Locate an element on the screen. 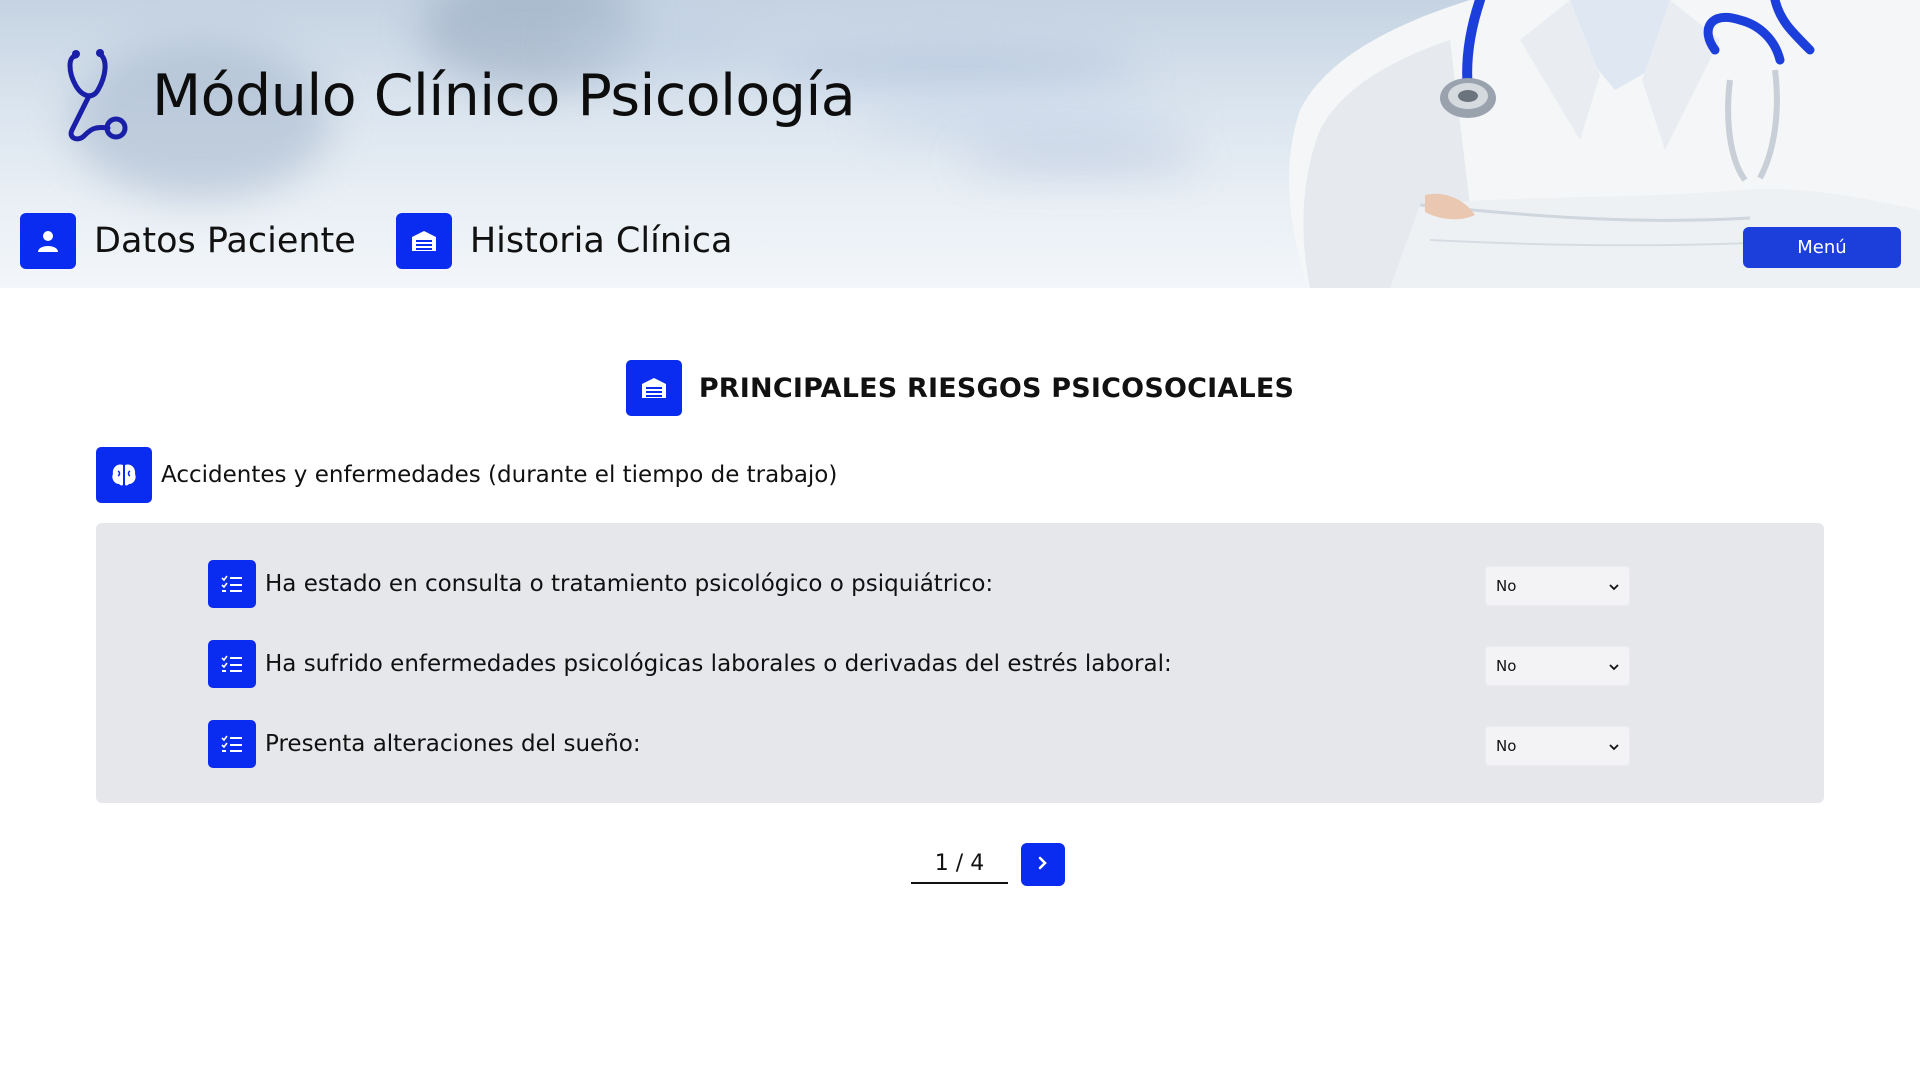  chevron-right-icon is located at coordinates (1043, 864).